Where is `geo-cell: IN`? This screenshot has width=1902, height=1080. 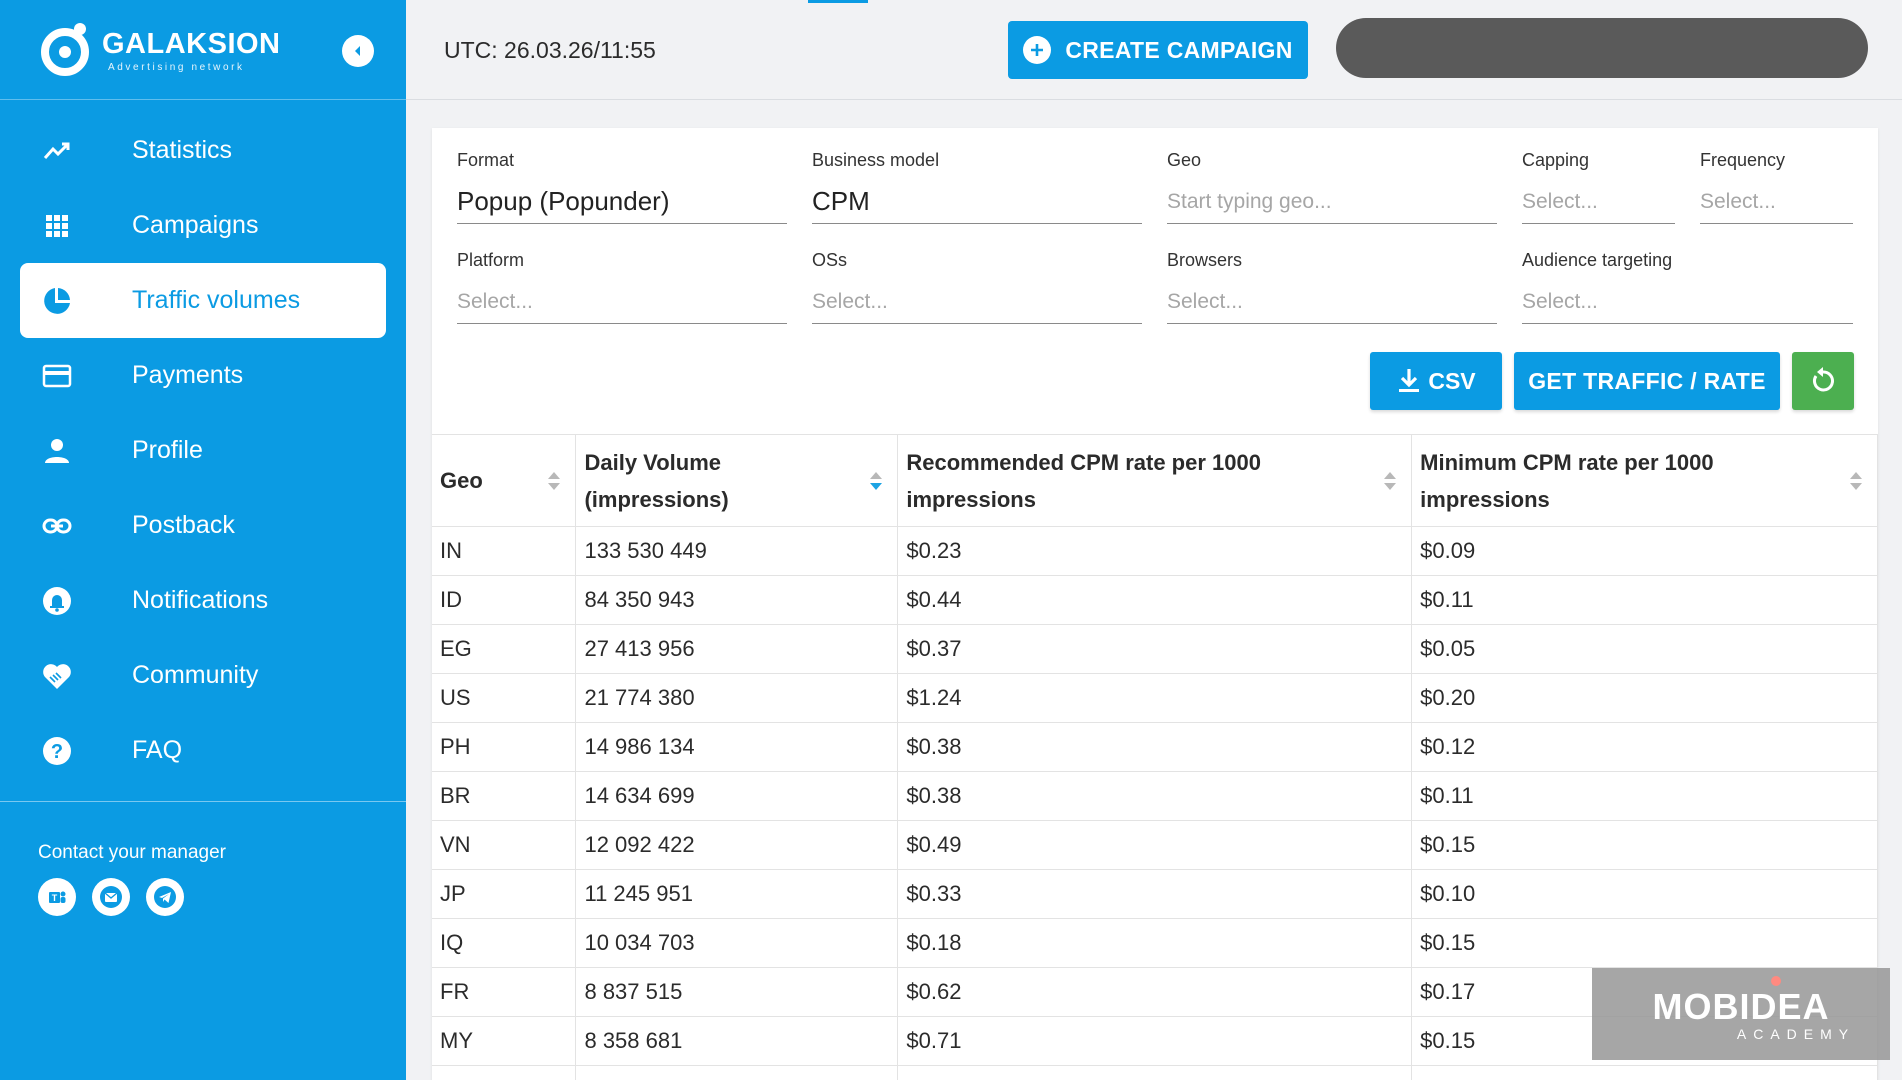
geo-cell: IN is located at coordinates (504, 551).